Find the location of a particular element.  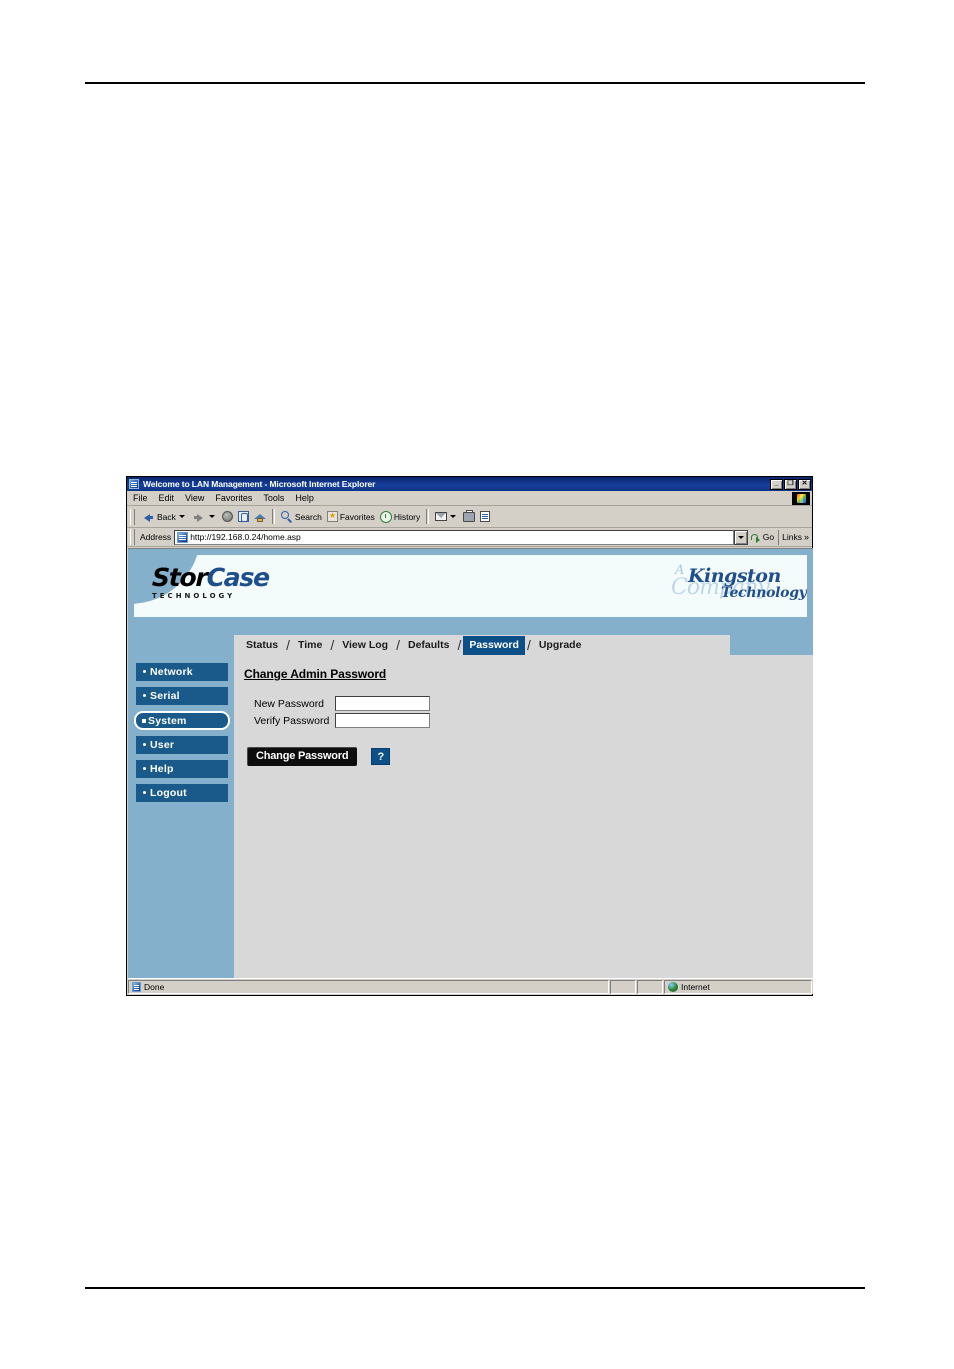

links-button: Links » is located at coordinates (795, 537).